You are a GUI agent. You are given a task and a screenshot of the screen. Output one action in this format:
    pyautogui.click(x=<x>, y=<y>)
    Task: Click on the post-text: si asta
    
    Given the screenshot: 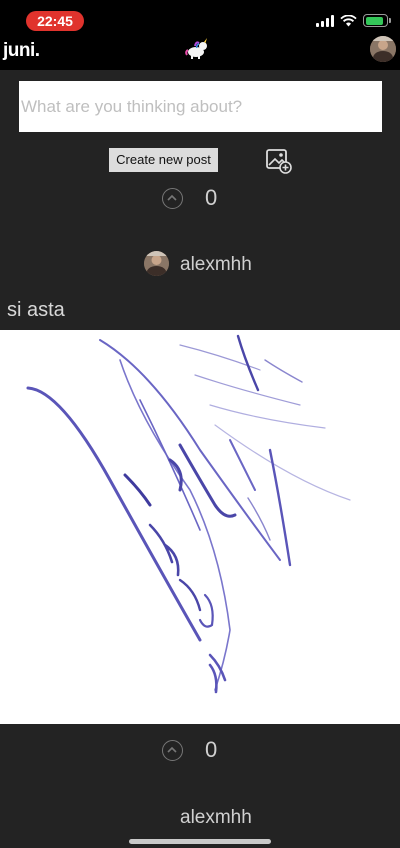 What is the action you would take?
    pyautogui.click(x=36, y=310)
    